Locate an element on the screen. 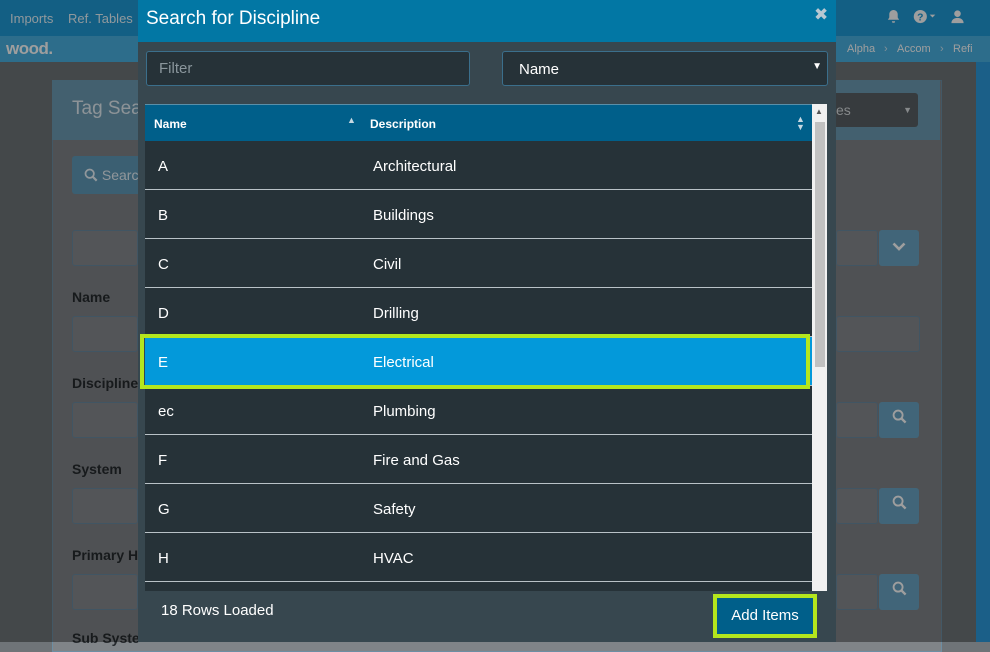  table-row: A Architectural is located at coordinates (478, 165).